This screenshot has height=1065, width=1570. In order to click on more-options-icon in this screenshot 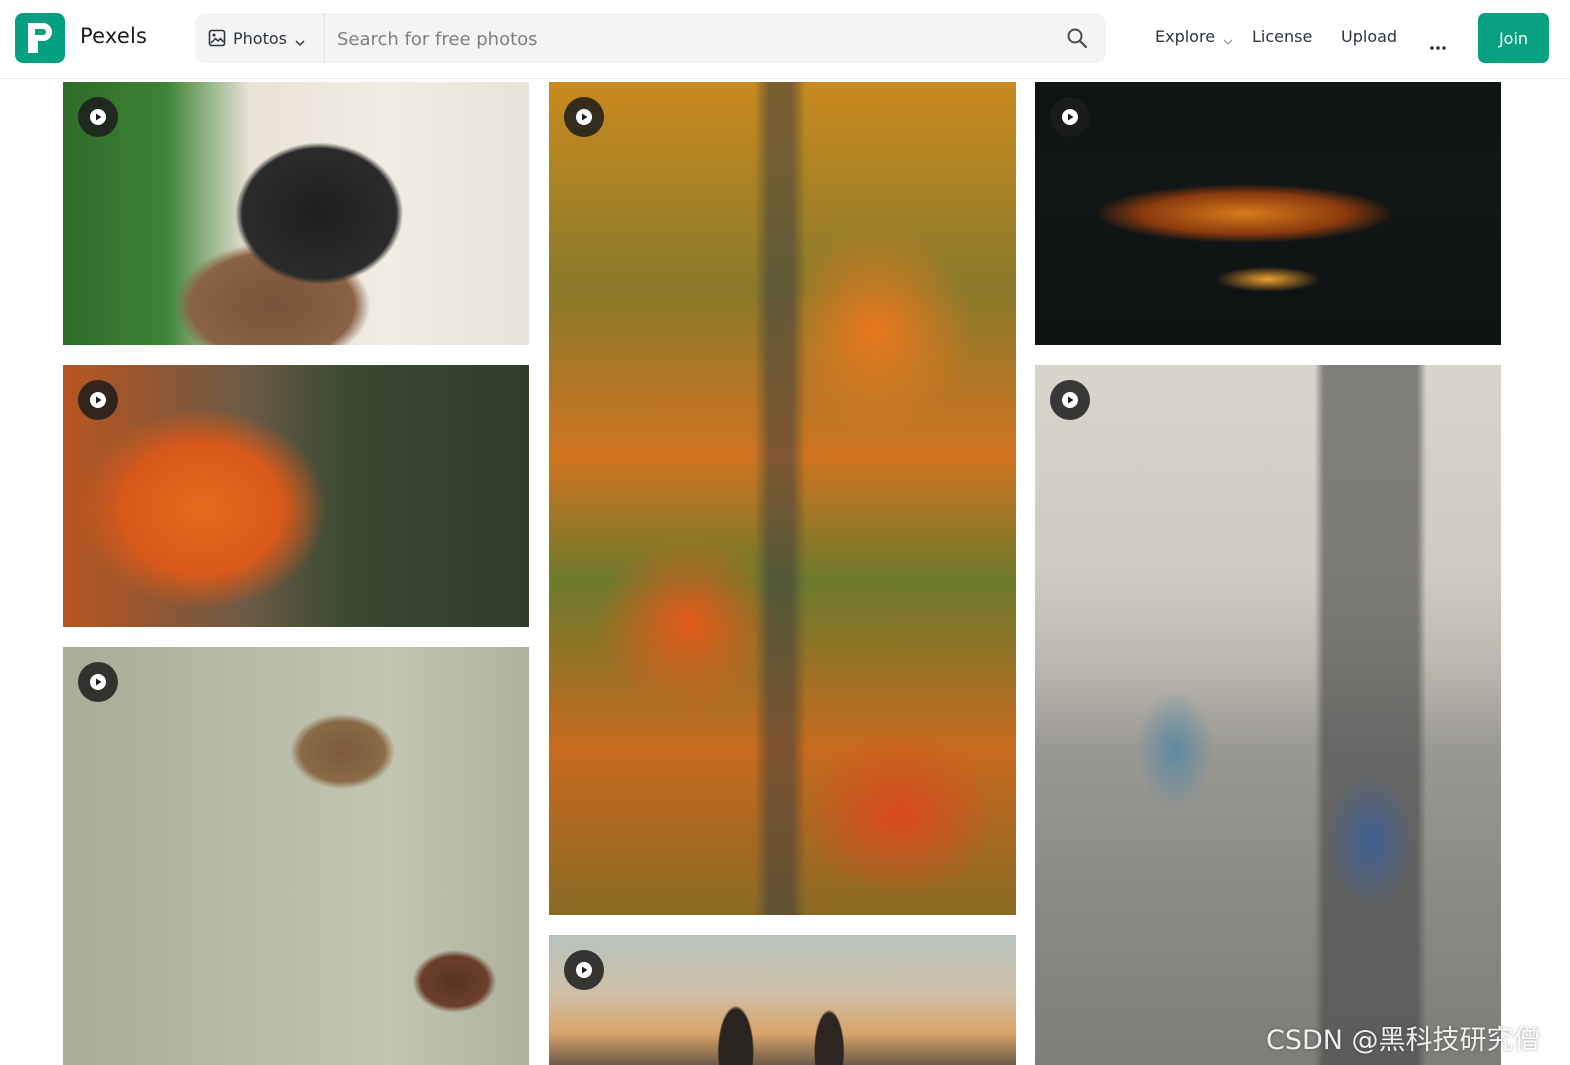, I will do `click(1438, 43)`.